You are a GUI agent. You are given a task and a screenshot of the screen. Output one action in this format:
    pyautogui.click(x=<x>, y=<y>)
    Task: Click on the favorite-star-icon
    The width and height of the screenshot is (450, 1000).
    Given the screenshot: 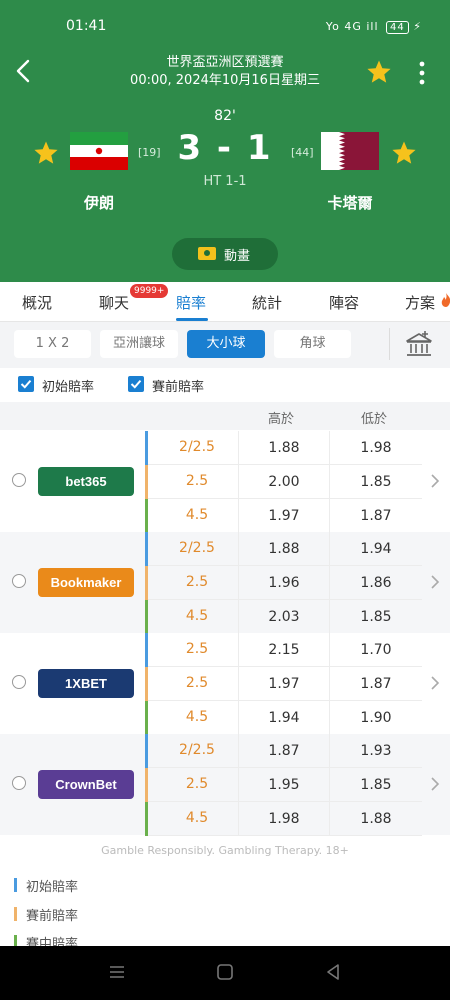 What is the action you would take?
    pyautogui.click(x=379, y=72)
    